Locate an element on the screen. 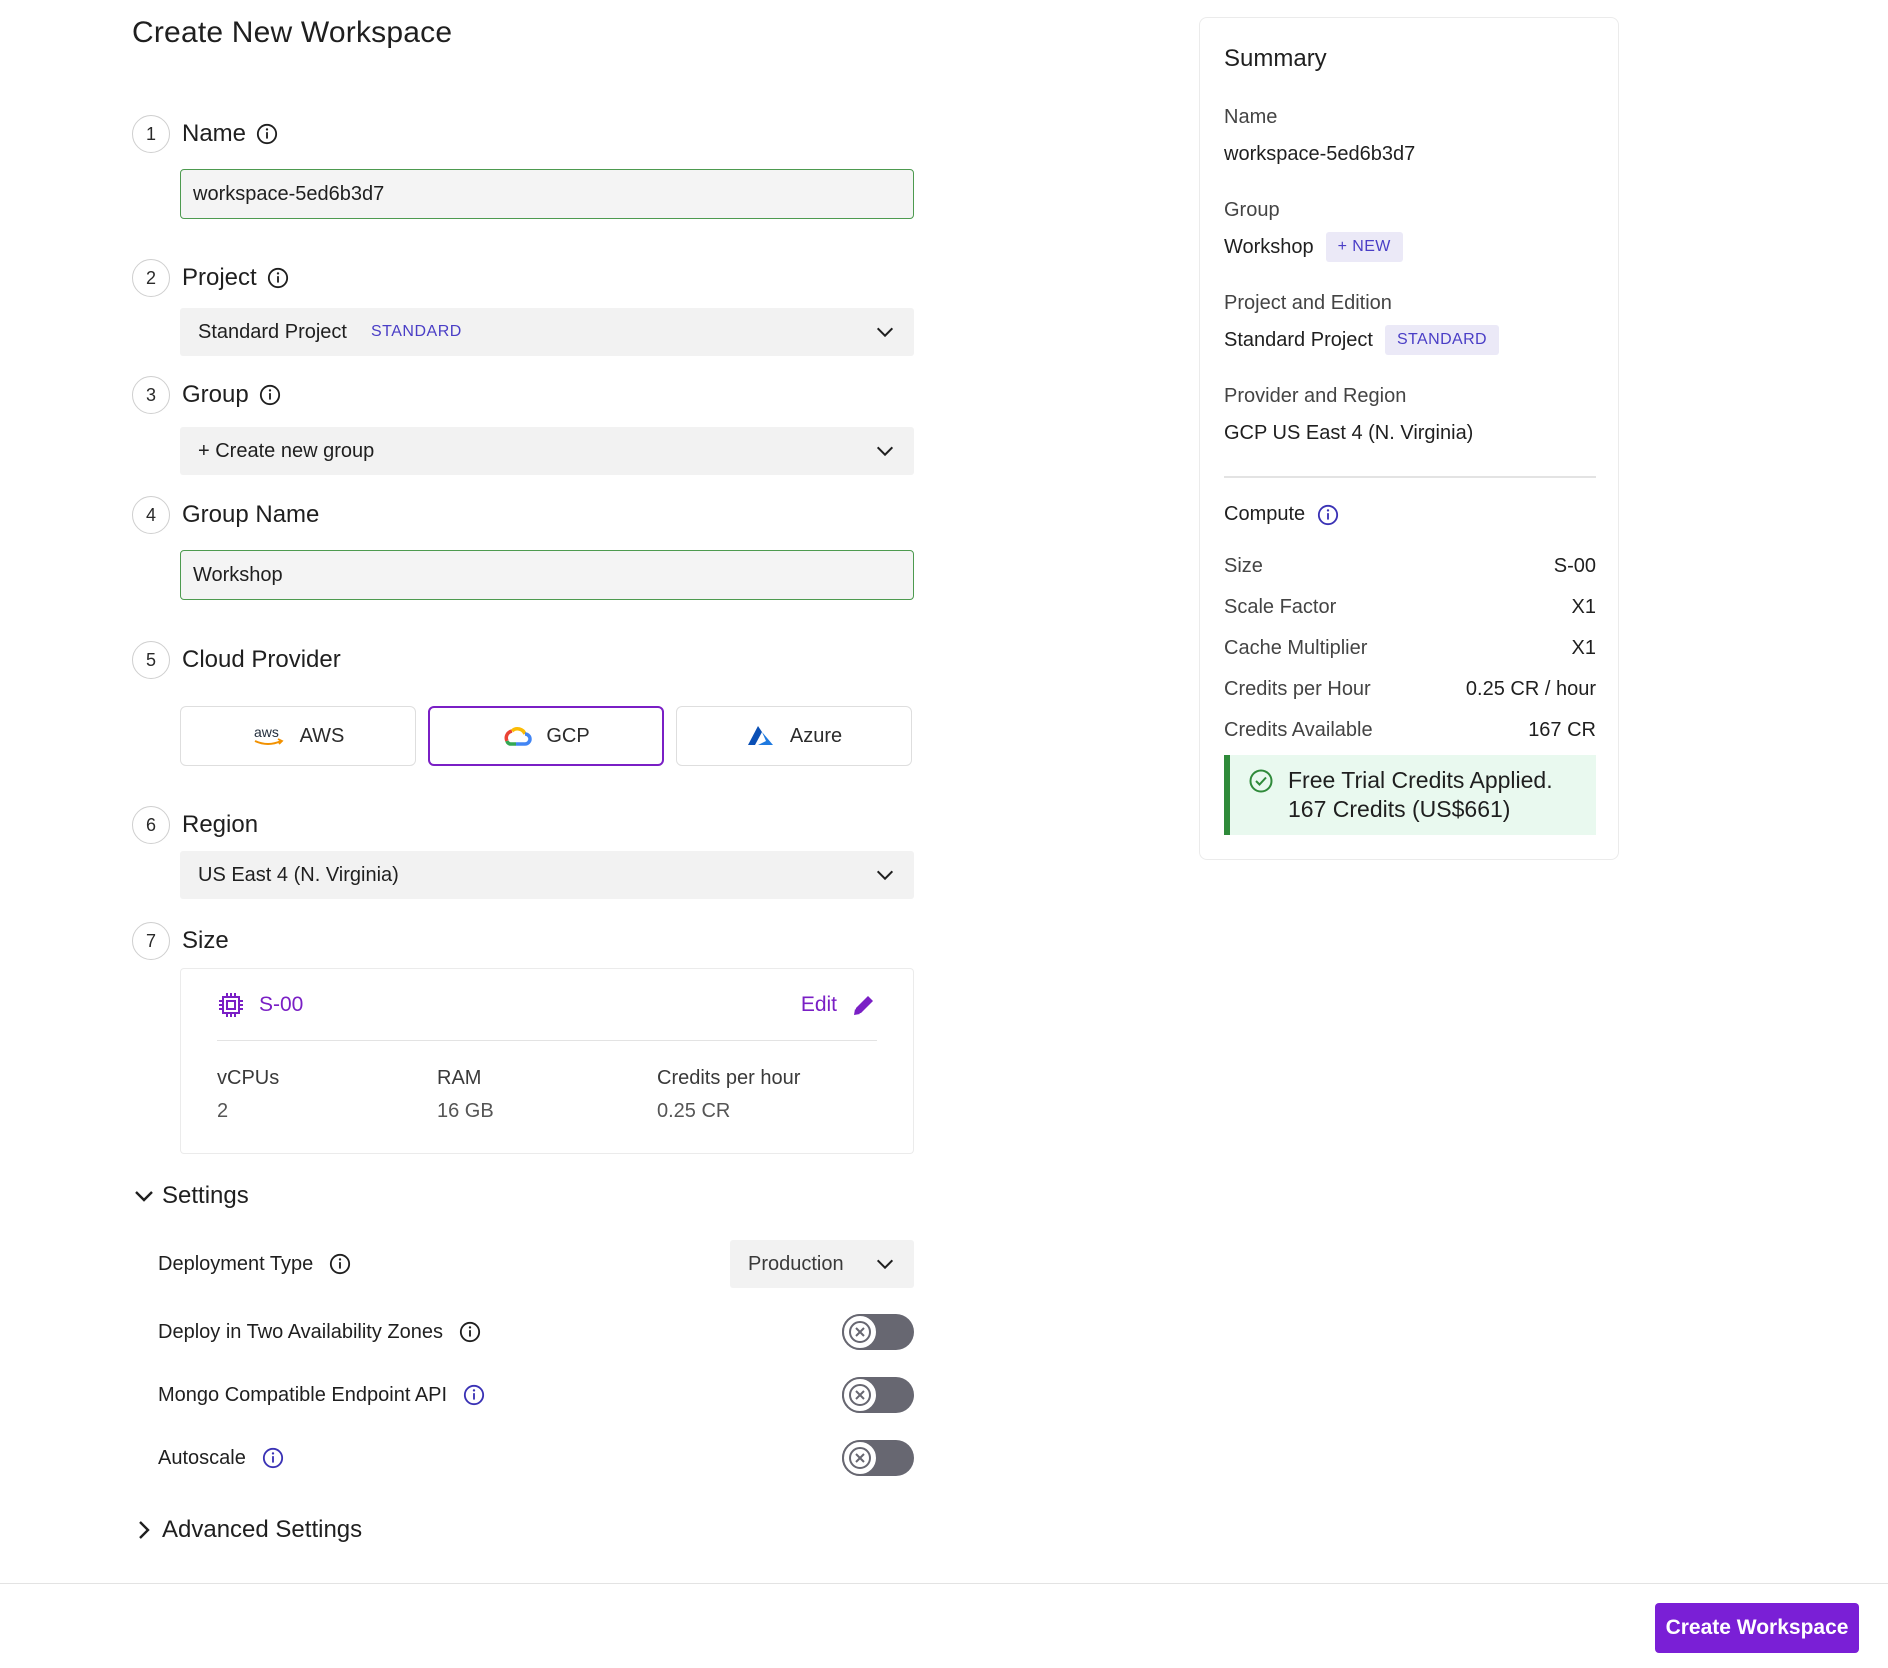 The image size is (1888, 1668). step-label: Group is located at coordinates (215, 394).